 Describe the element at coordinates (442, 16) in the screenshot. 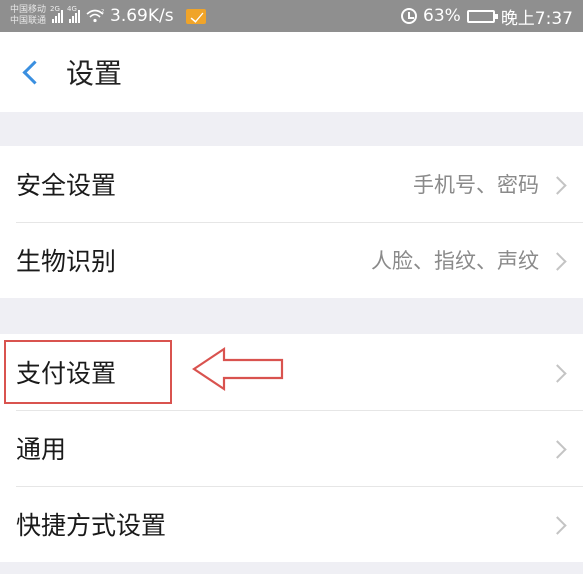

I see `battery-percent: 63%` at that location.